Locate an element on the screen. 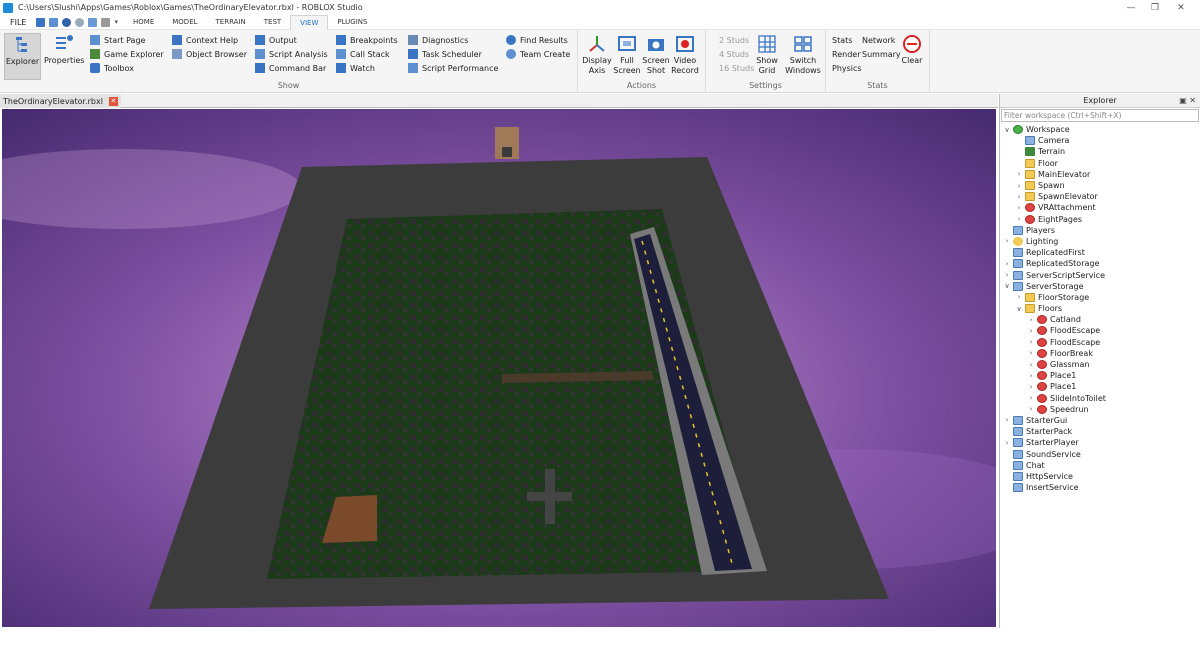 This screenshot has height=649, width=1200. tree-item-camera: Camera is located at coordinates (1100, 140).